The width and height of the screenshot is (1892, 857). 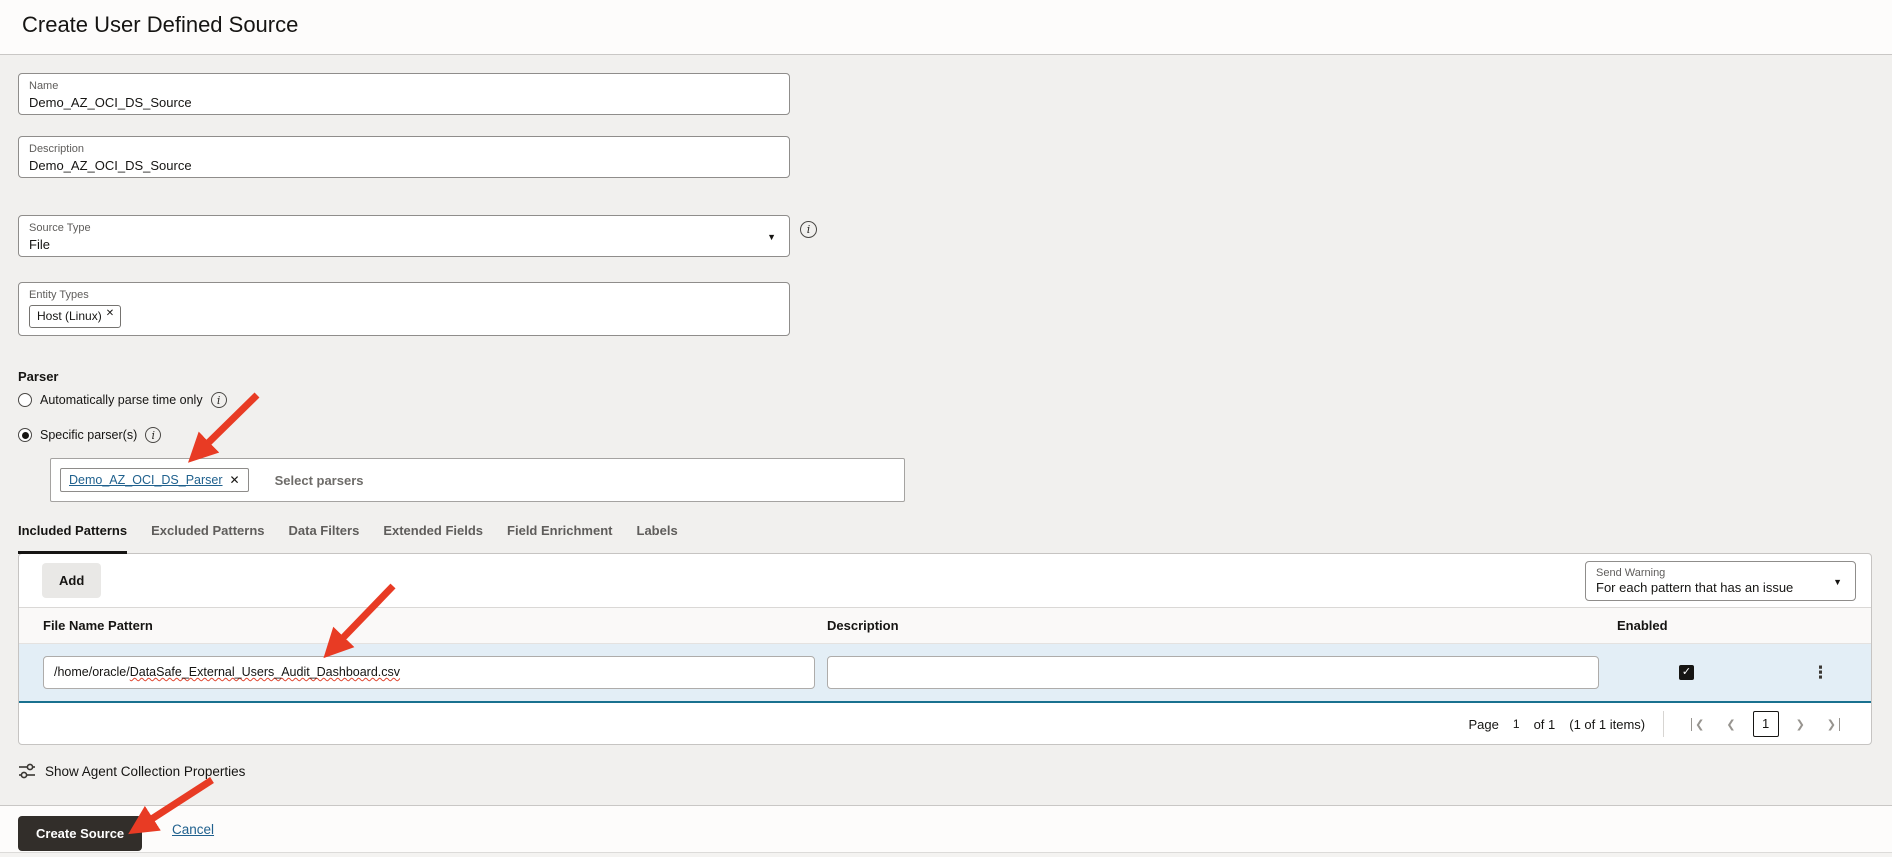 What do you see at coordinates (110, 314) in the screenshot?
I see `entity-type-chip-remove-icon: ✕` at bounding box center [110, 314].